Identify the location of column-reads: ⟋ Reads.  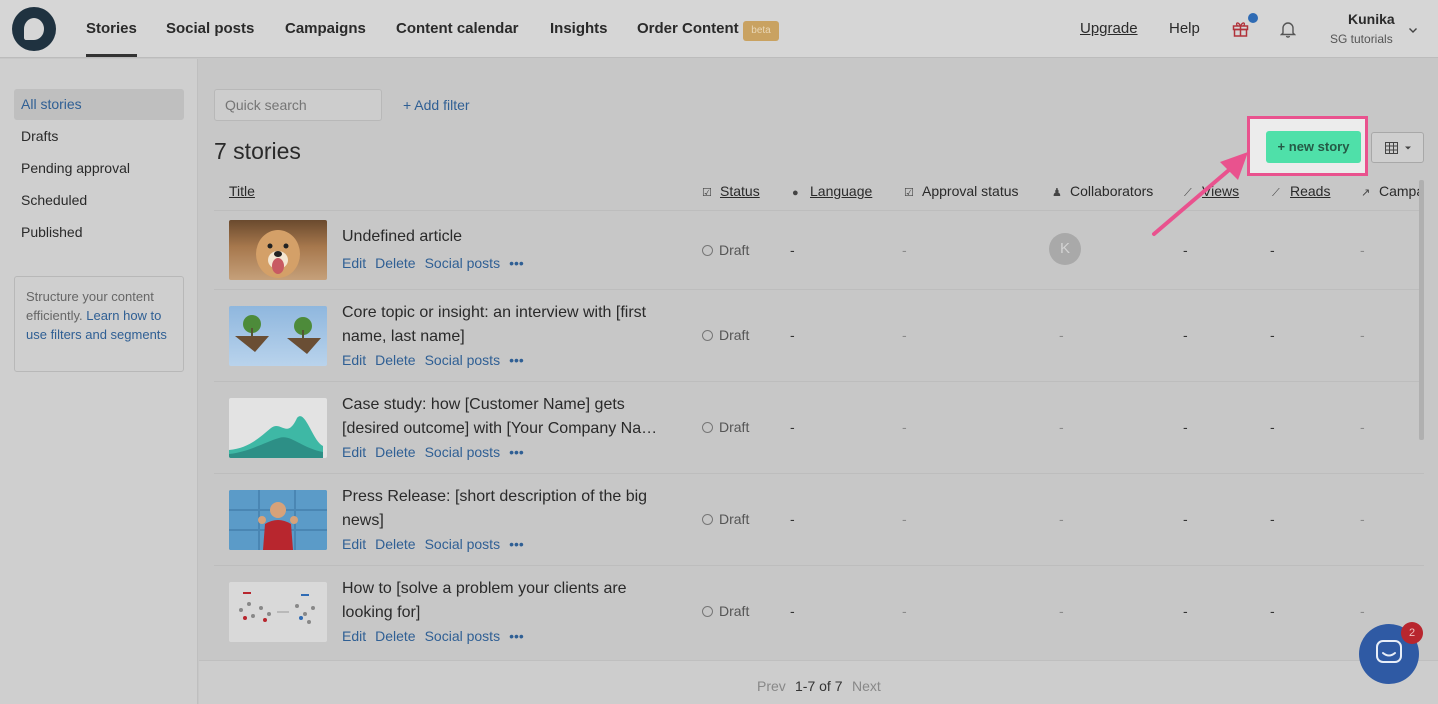
(1301, 191).